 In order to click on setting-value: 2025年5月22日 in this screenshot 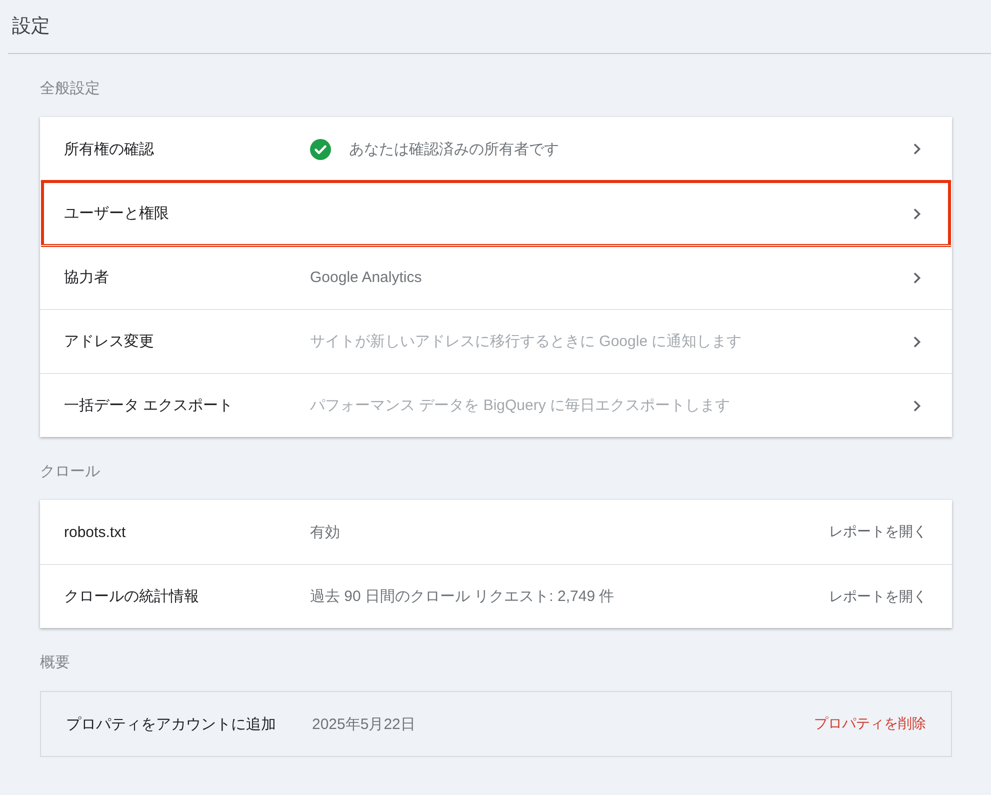, I will do `click(364, 724)`.